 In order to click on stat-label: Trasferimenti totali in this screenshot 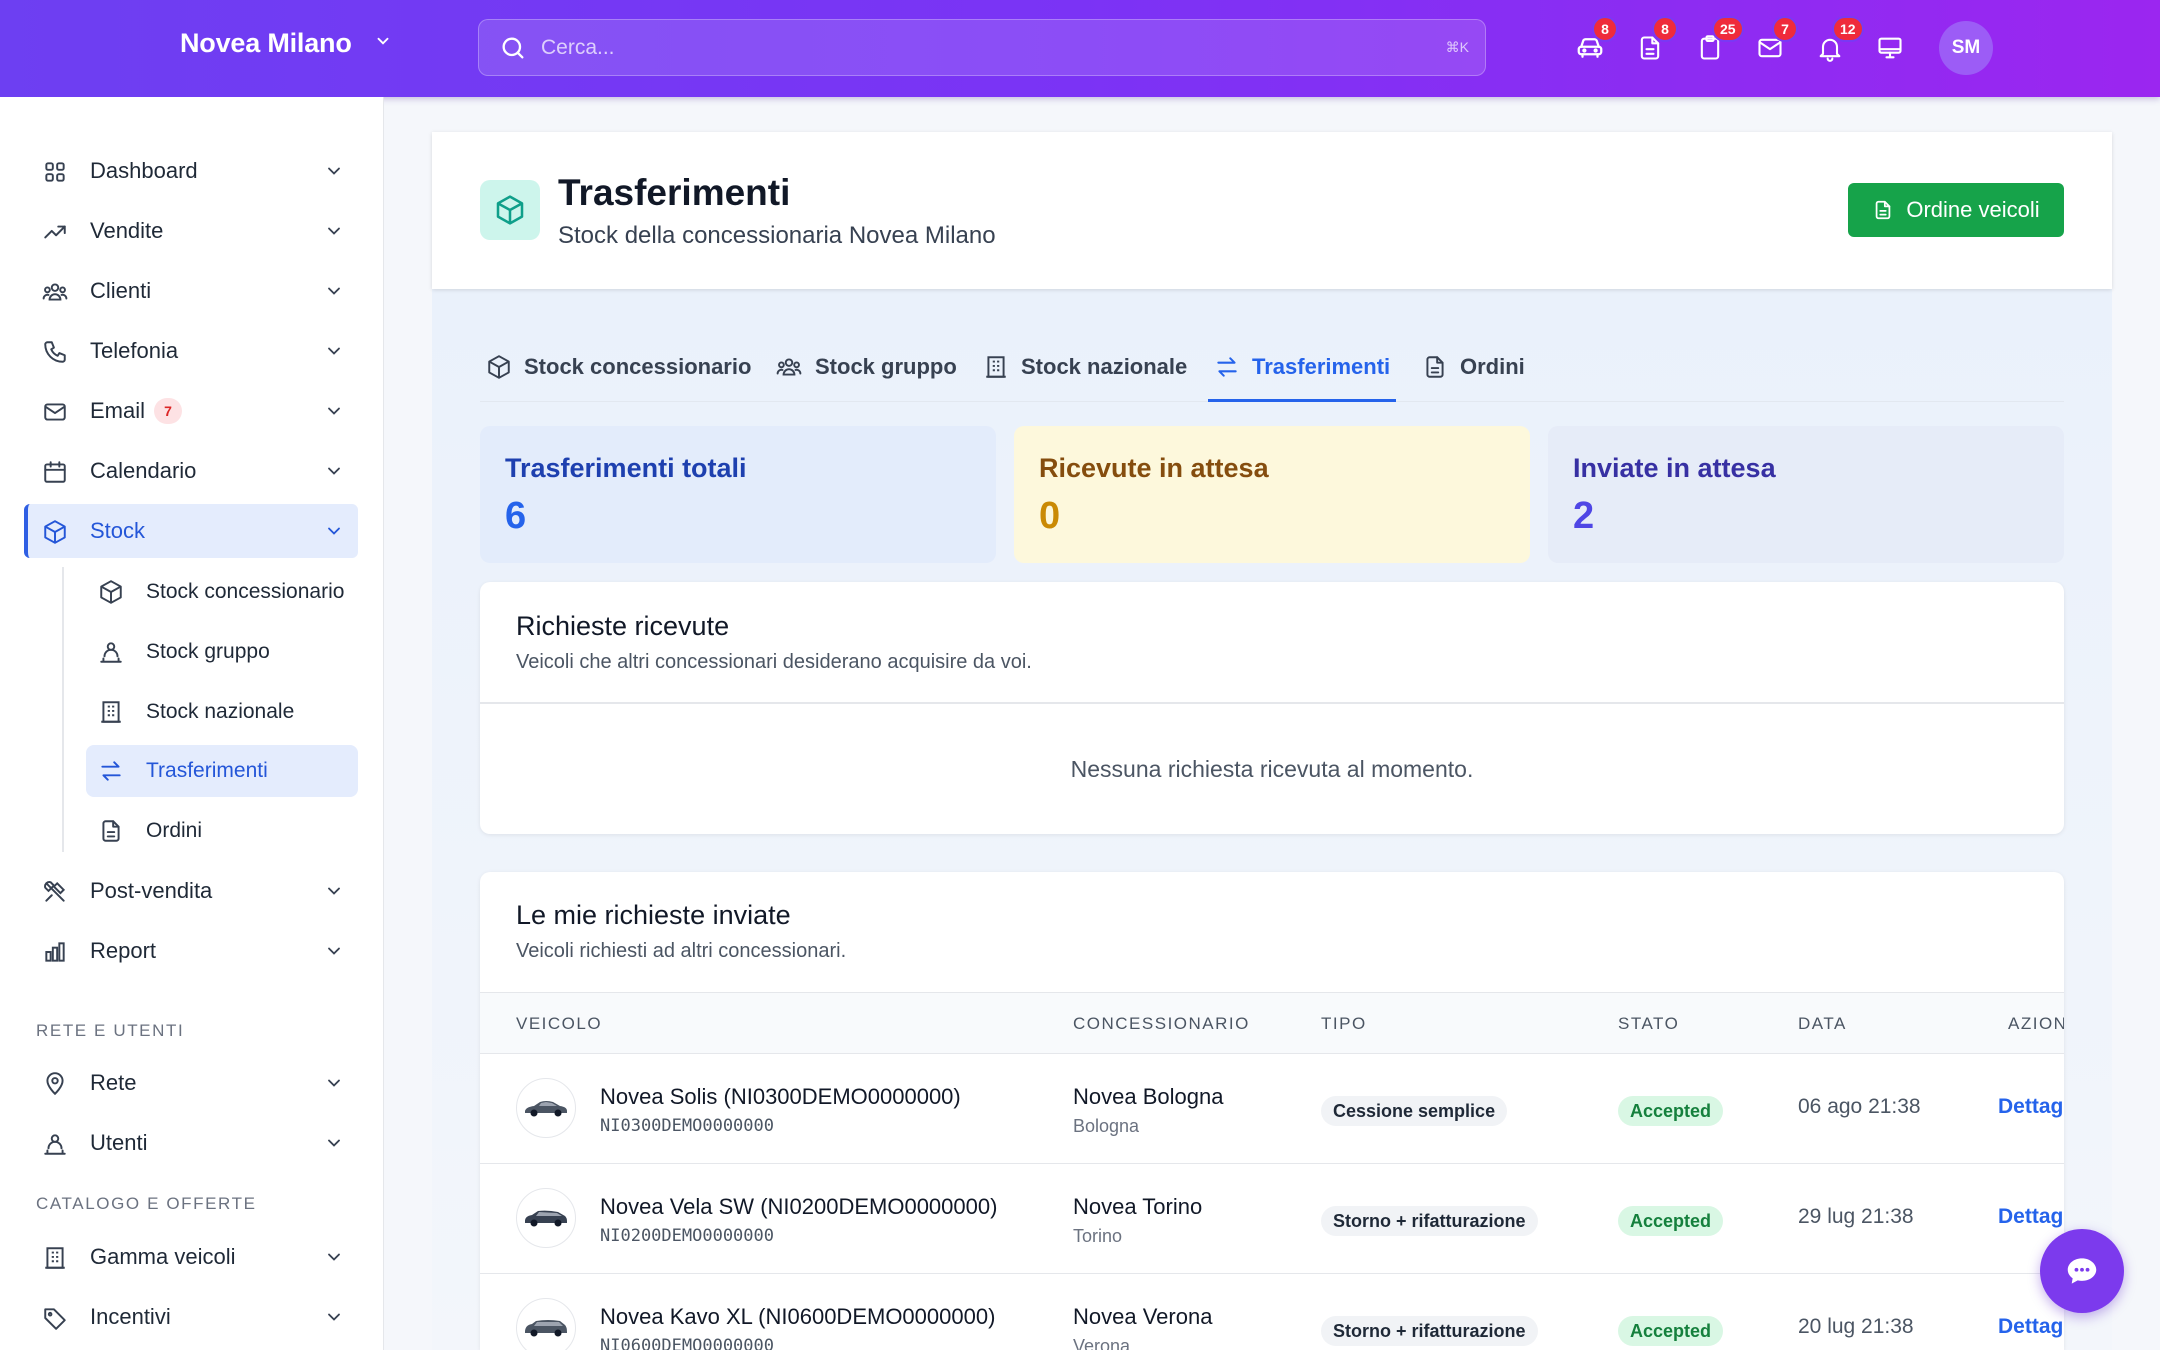, I will do `click(626, 468)`.